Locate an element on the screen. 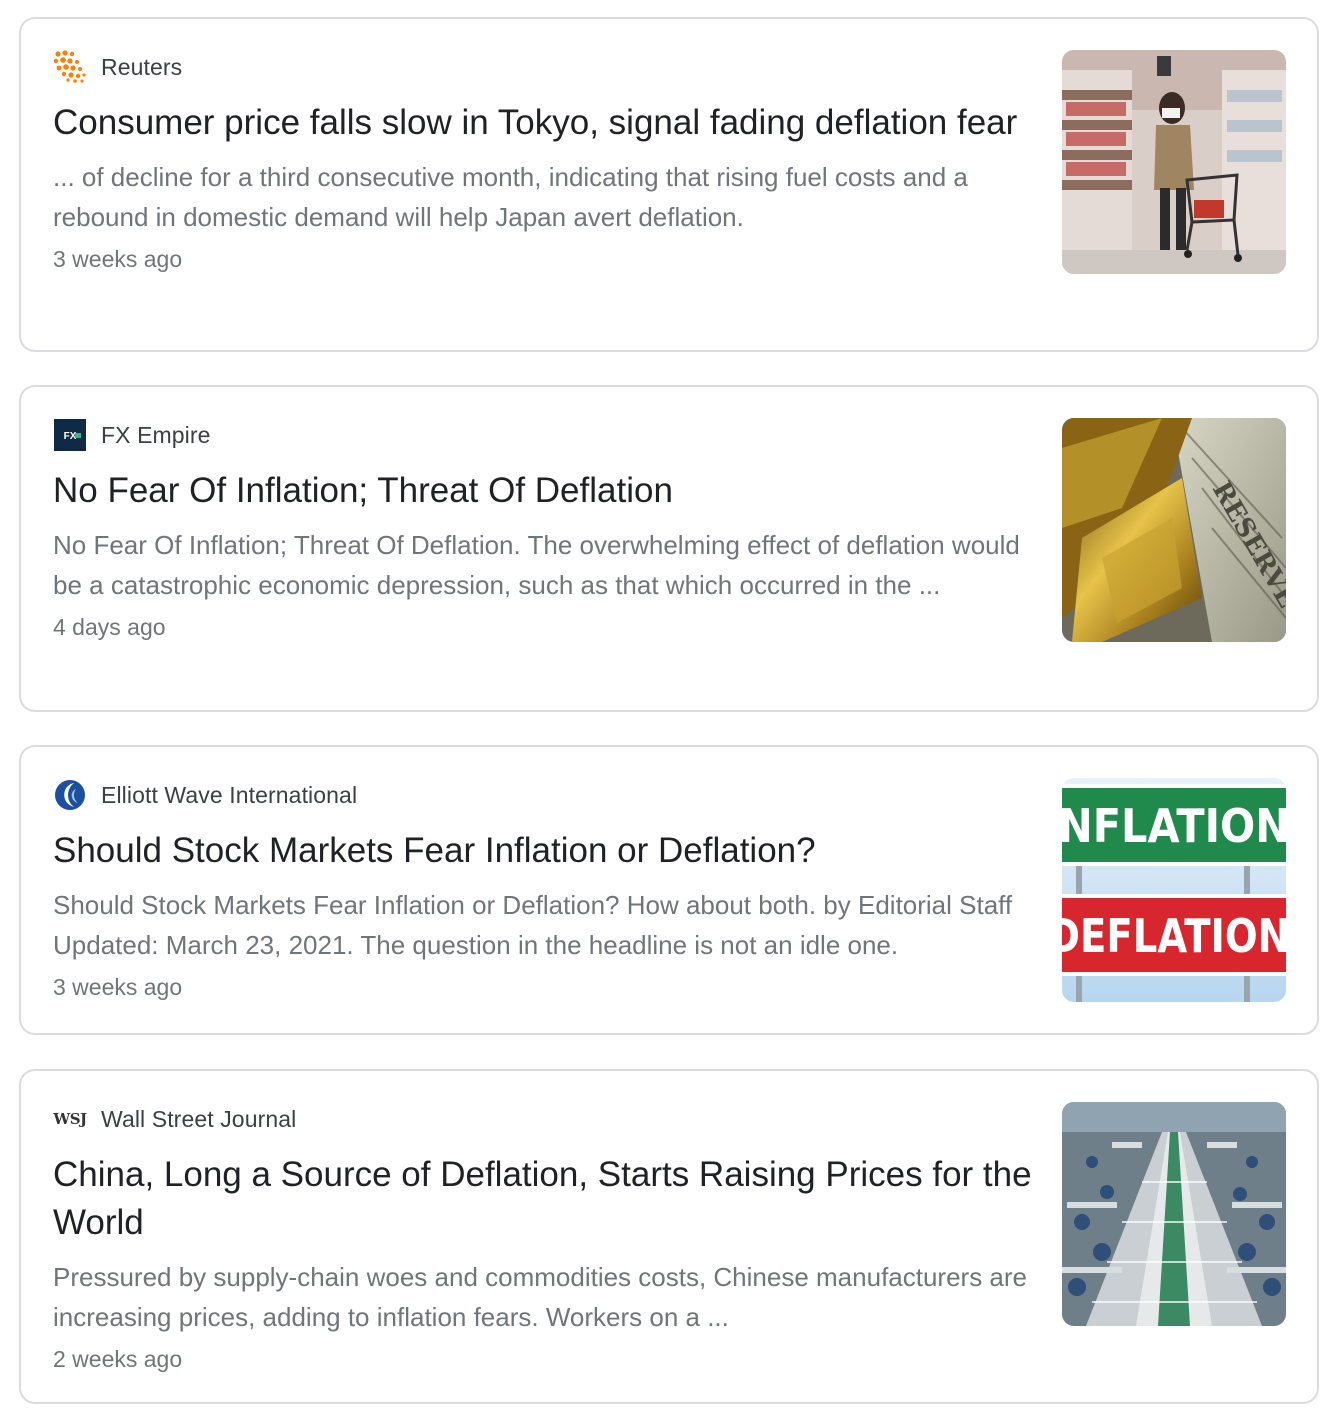 This screenshot has width=1338, height=1414. wsj-icon: WSJ is located at coordinates (70, 1119).